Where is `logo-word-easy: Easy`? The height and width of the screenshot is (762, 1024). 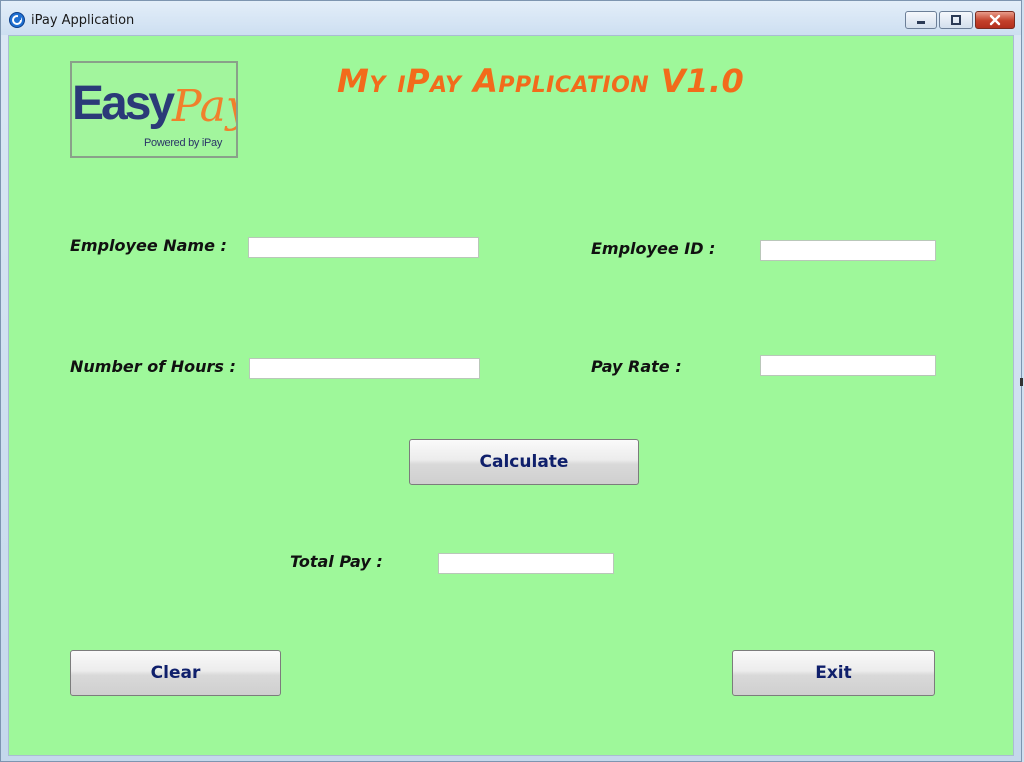 logo-word-easy: Easy is located at coordinates (123, 103).